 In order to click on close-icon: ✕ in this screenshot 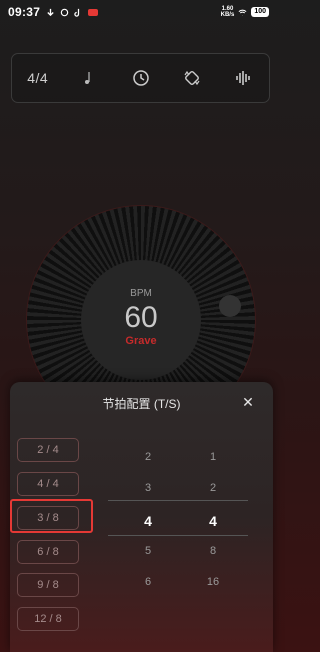, I will do `click(248, 402)`.